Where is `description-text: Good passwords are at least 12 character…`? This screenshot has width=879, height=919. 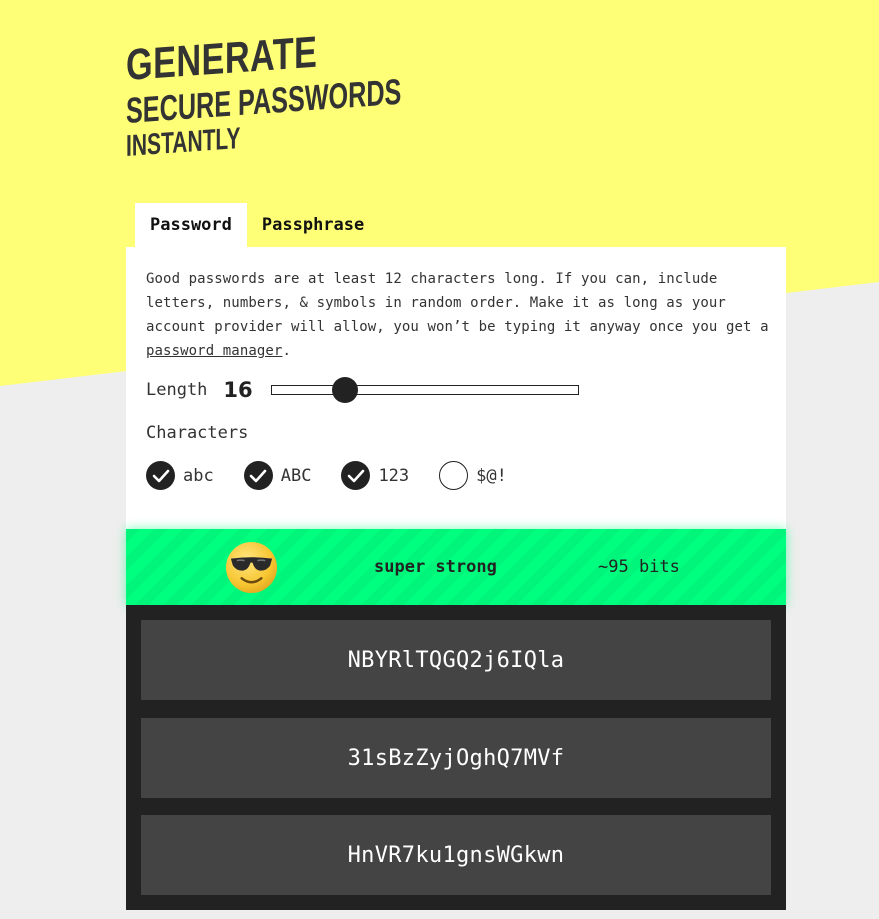
description-text: Good passwords are at least 12 character… is located at coordinates (457, 303).